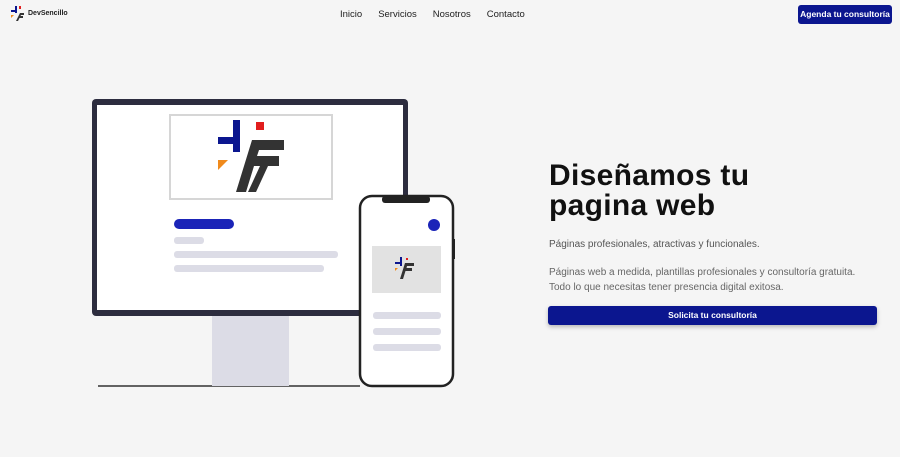 The width and height of the screenshot is (900, 457). What do you see at coordinates (712, 315) in the screenshot?
I see `request-consultation-button: Solicita tu consultoría` at bounding box center [712, 315].